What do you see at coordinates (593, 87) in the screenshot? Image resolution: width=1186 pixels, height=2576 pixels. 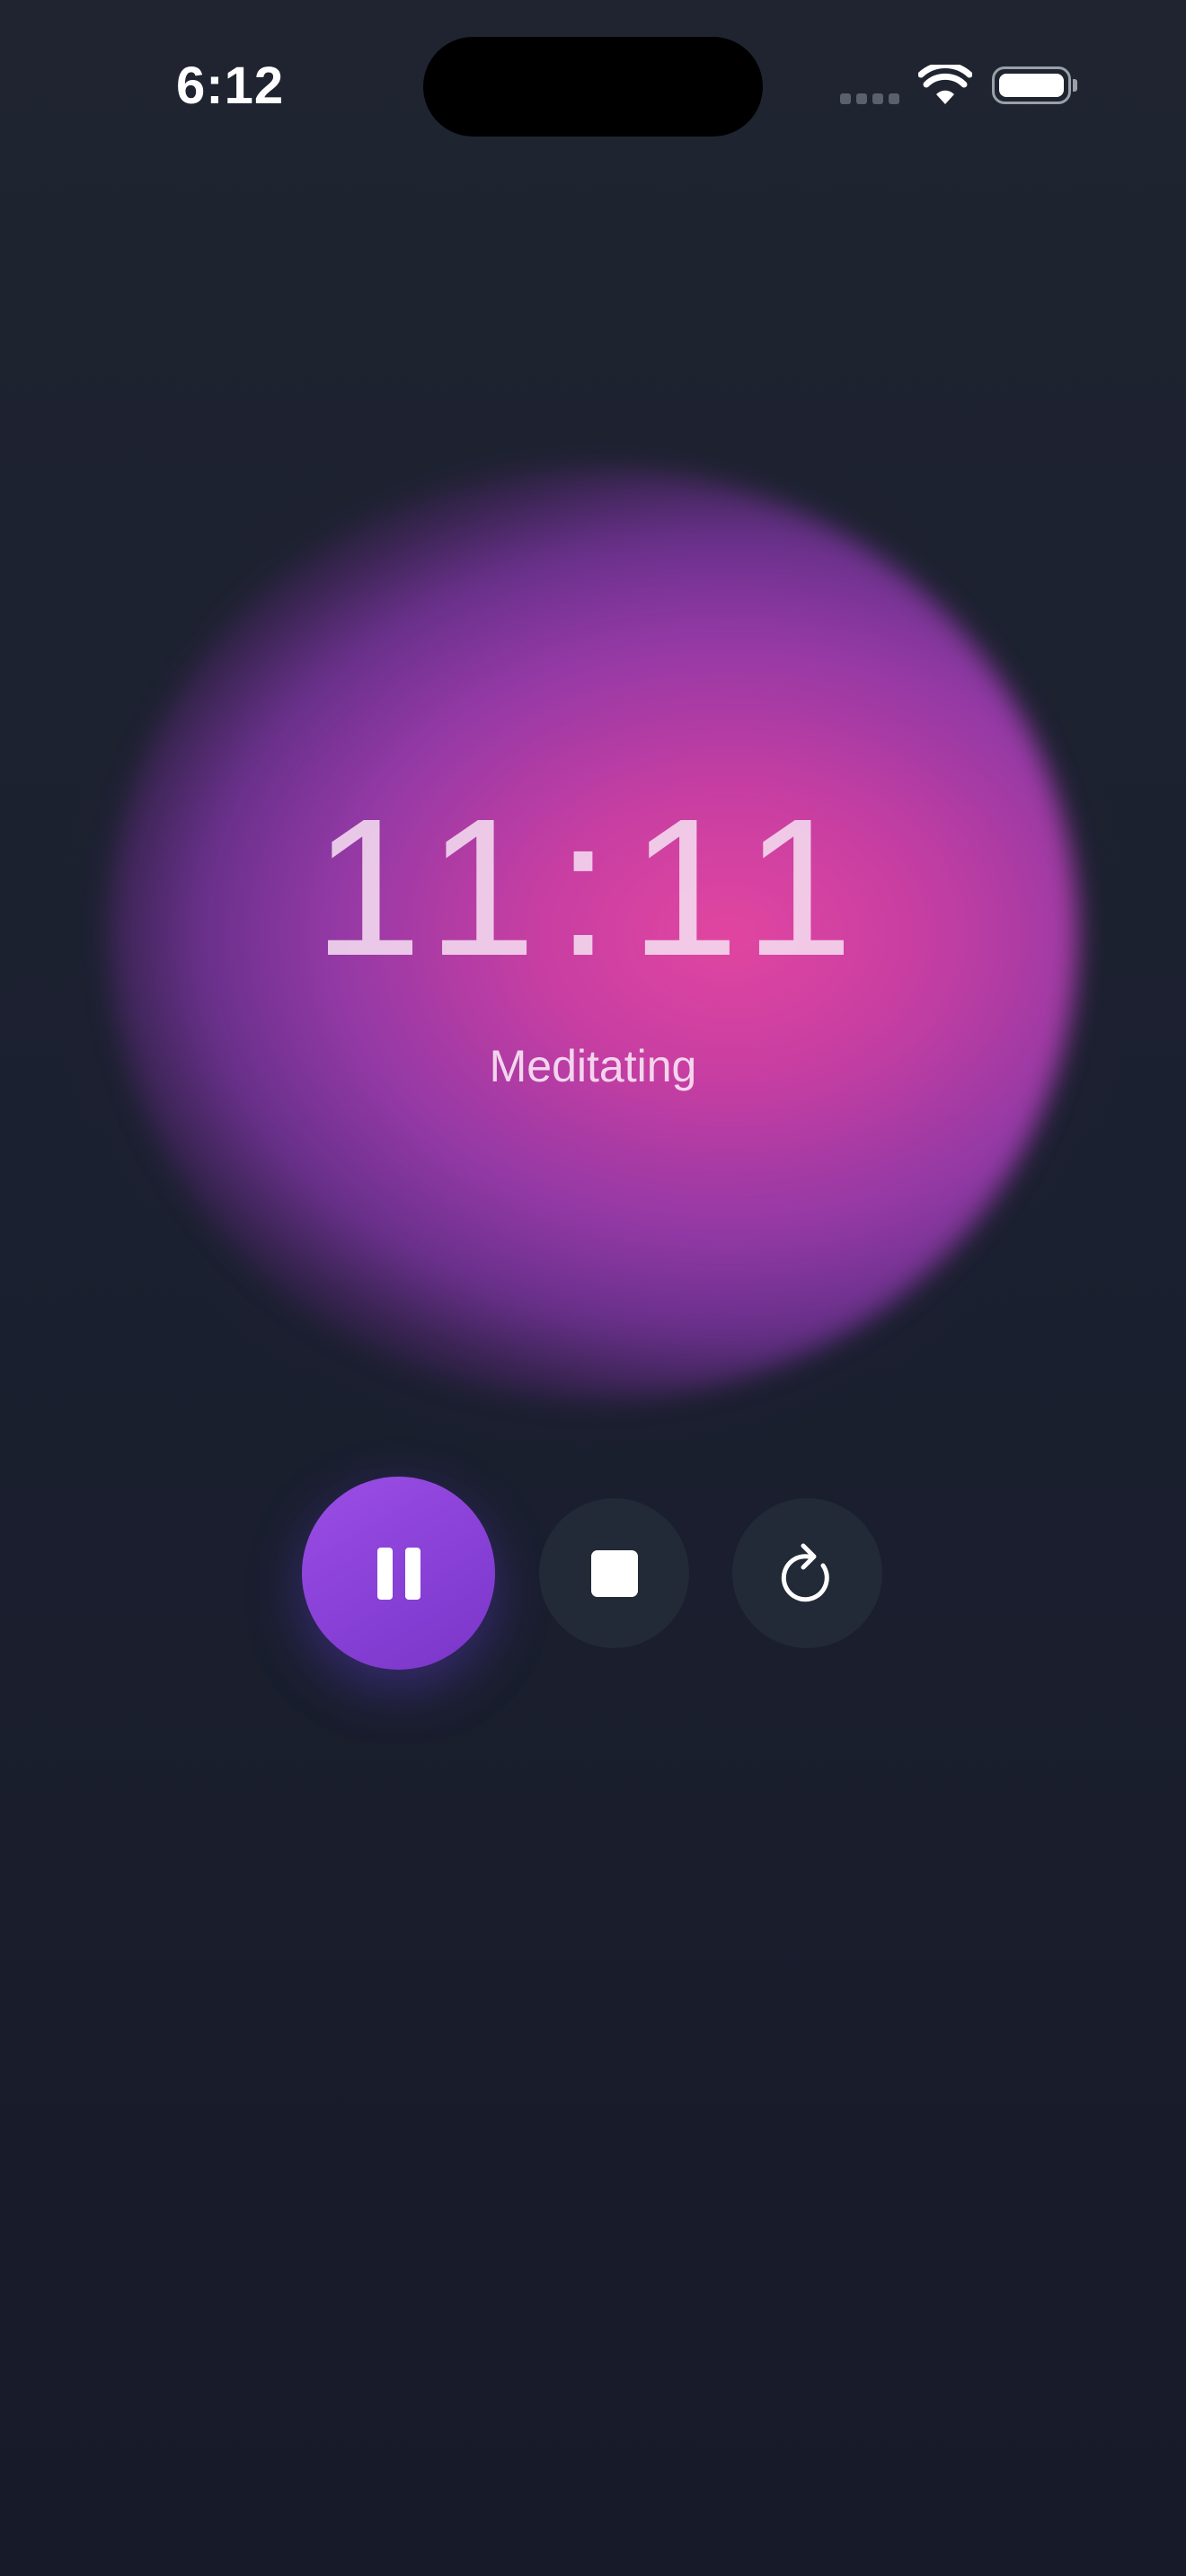 I see `dynamic-island` at bounding box center [593, 87].